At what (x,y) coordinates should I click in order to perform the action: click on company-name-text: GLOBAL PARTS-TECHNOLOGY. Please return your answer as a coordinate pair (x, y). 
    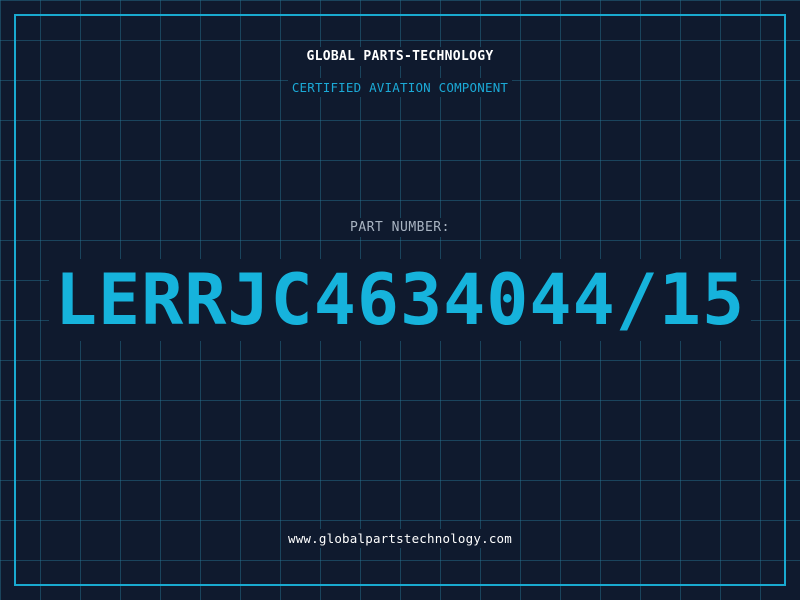
    Looking at the image, I should click on (400, 56).